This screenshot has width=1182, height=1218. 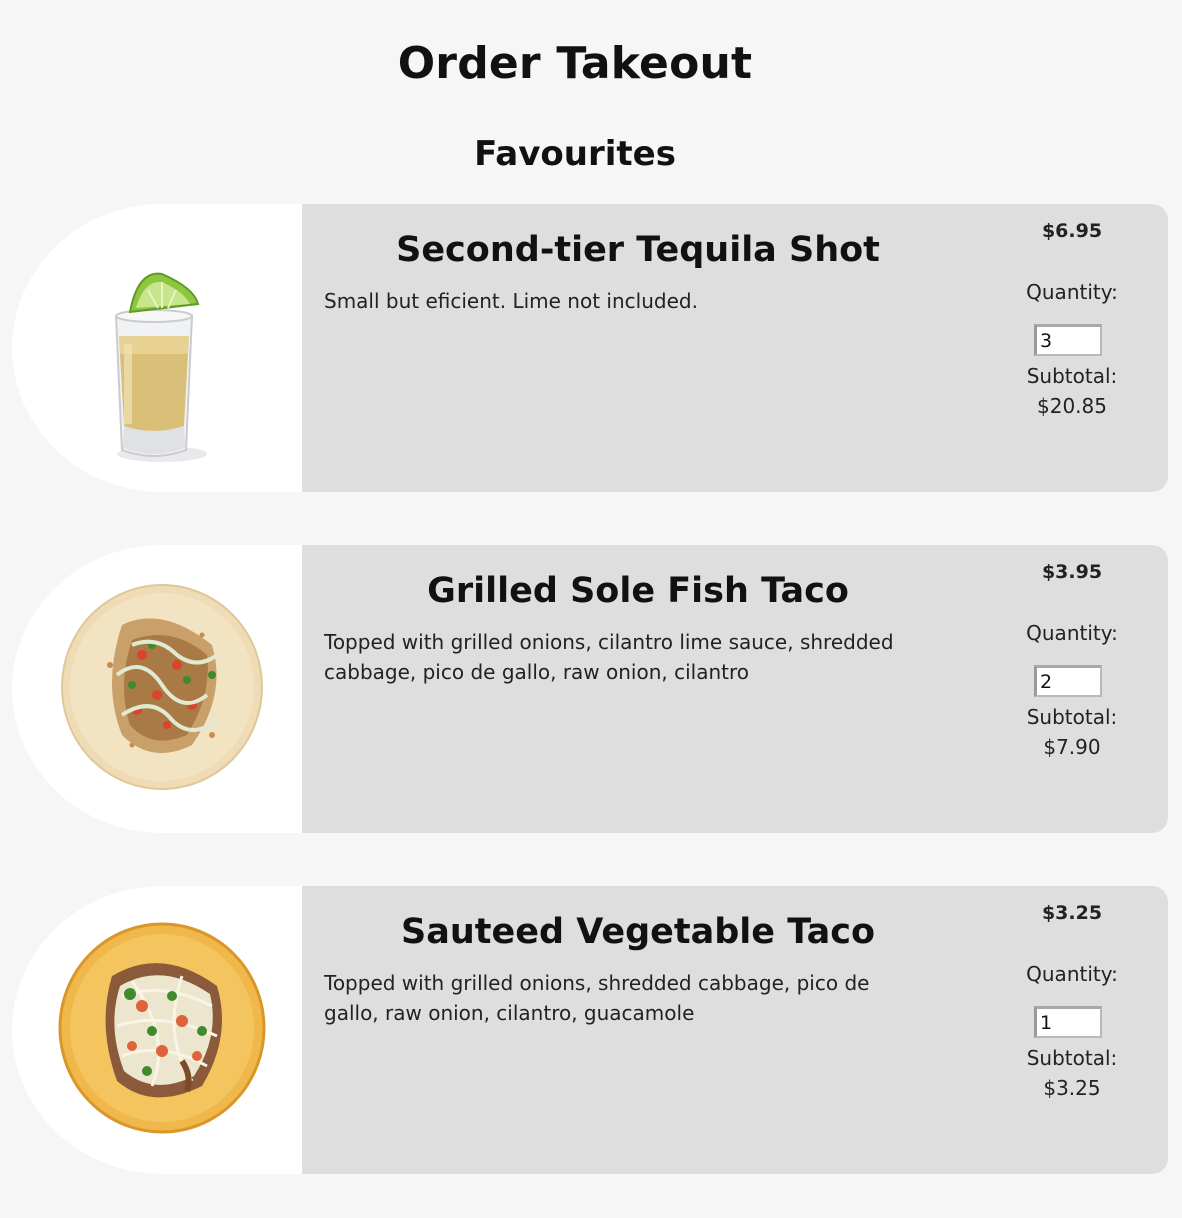 What do you see at coordinates (162, 687) in the screenshot?
I see `fish-taco-image` at bounding box center [162, 687].